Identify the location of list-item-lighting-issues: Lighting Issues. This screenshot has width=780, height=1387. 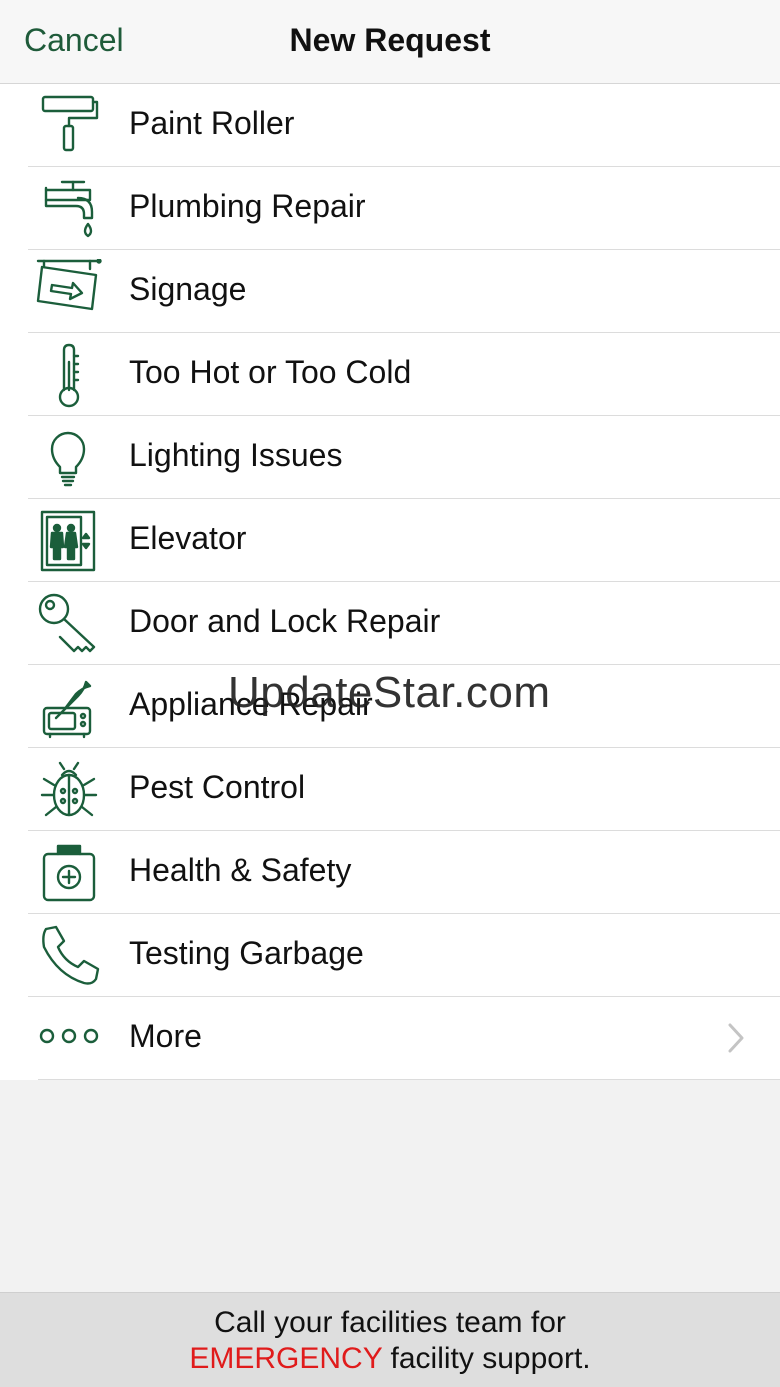
(390, 457).